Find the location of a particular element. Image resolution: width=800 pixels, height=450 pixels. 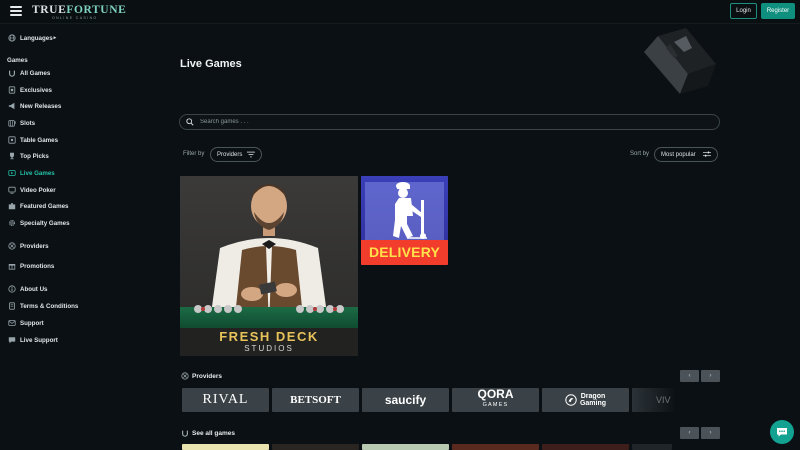

provider-partial: VIV is located at coordinates (654, 400).